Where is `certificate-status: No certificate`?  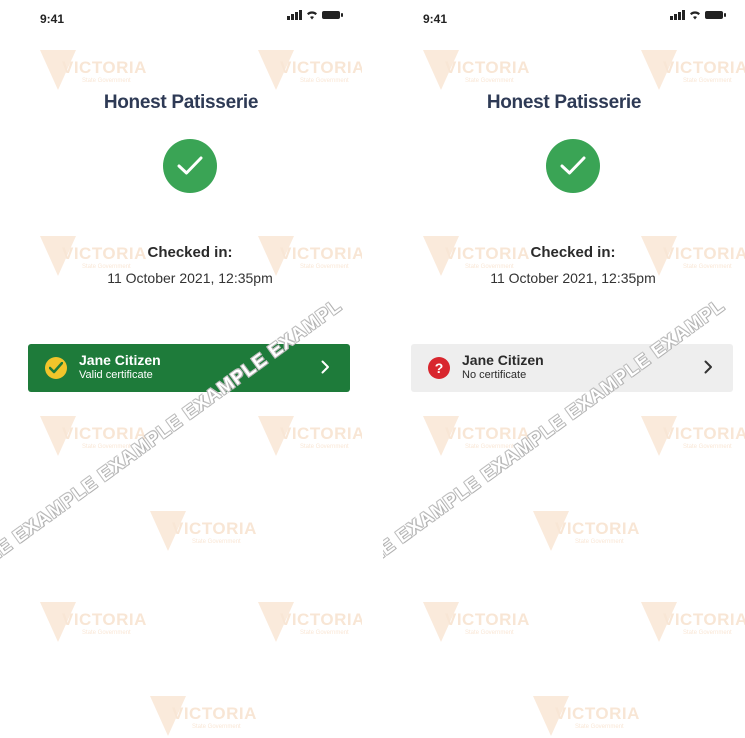 certificate-status: No certificate is located at coordinates (494, 375).